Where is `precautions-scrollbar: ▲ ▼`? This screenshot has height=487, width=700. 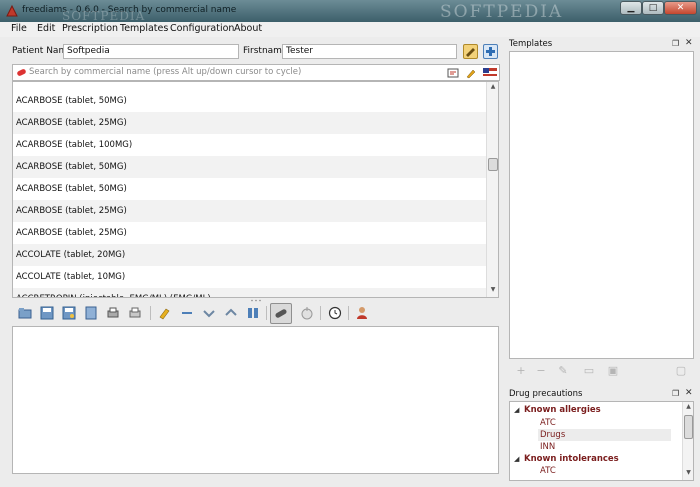
precautions-scrollbar: ▲ ▼ is located at coordinates (687, 441).